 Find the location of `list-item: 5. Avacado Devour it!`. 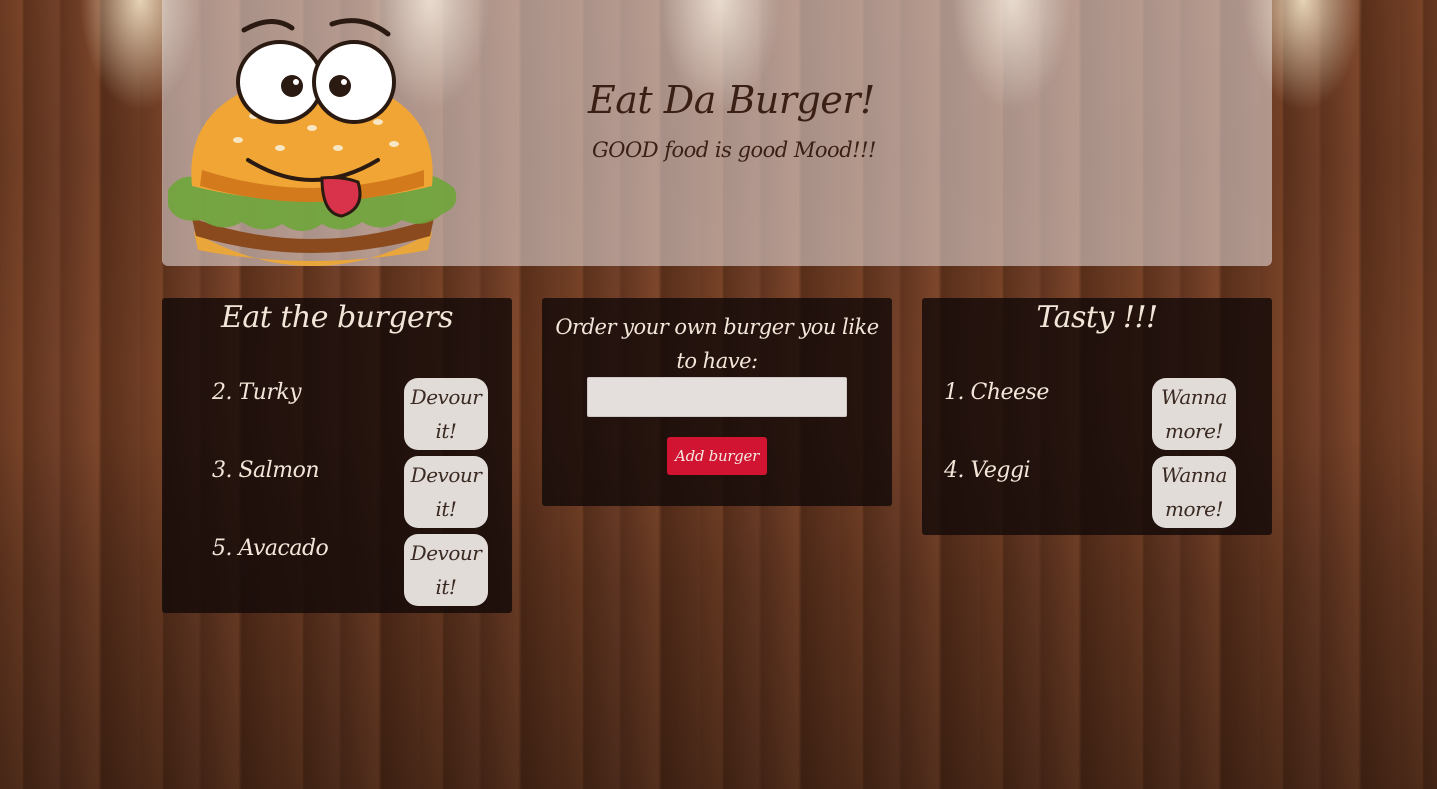

list-item: 5. Avacado Devour it! is located at coordinates (337, 571).